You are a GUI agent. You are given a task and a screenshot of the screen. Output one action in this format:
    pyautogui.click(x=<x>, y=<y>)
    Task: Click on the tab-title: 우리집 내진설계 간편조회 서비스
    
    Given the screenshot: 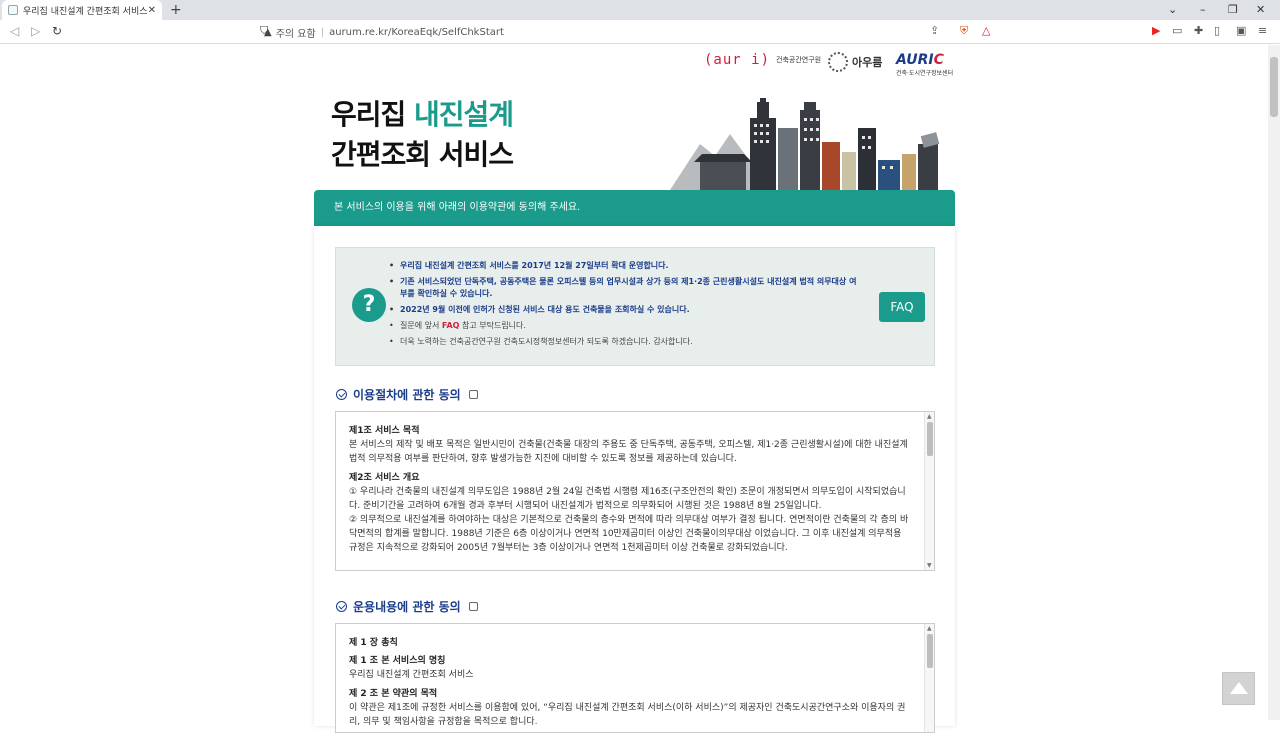 What is the action you would take?
    pyautogui.click(x=85, y=11)
    